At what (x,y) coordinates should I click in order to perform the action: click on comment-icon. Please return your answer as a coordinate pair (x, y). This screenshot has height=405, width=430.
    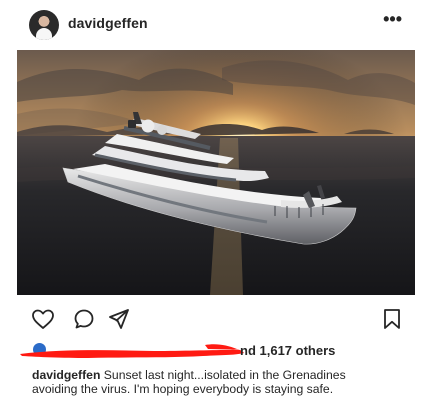
    Looking at the image, I should click on (84, 319).